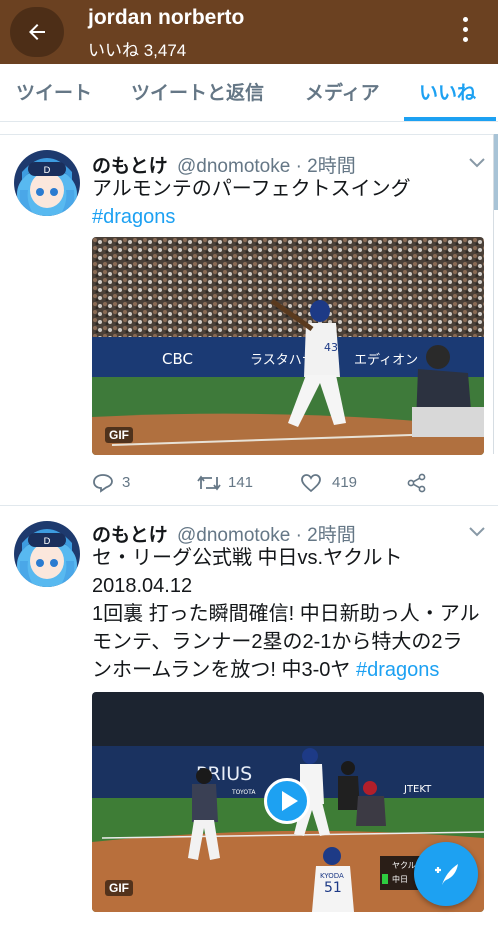 The height and width of the screenshot is (926, 498). I want to click on scoreboard-team: 中日, so click(400, 879).